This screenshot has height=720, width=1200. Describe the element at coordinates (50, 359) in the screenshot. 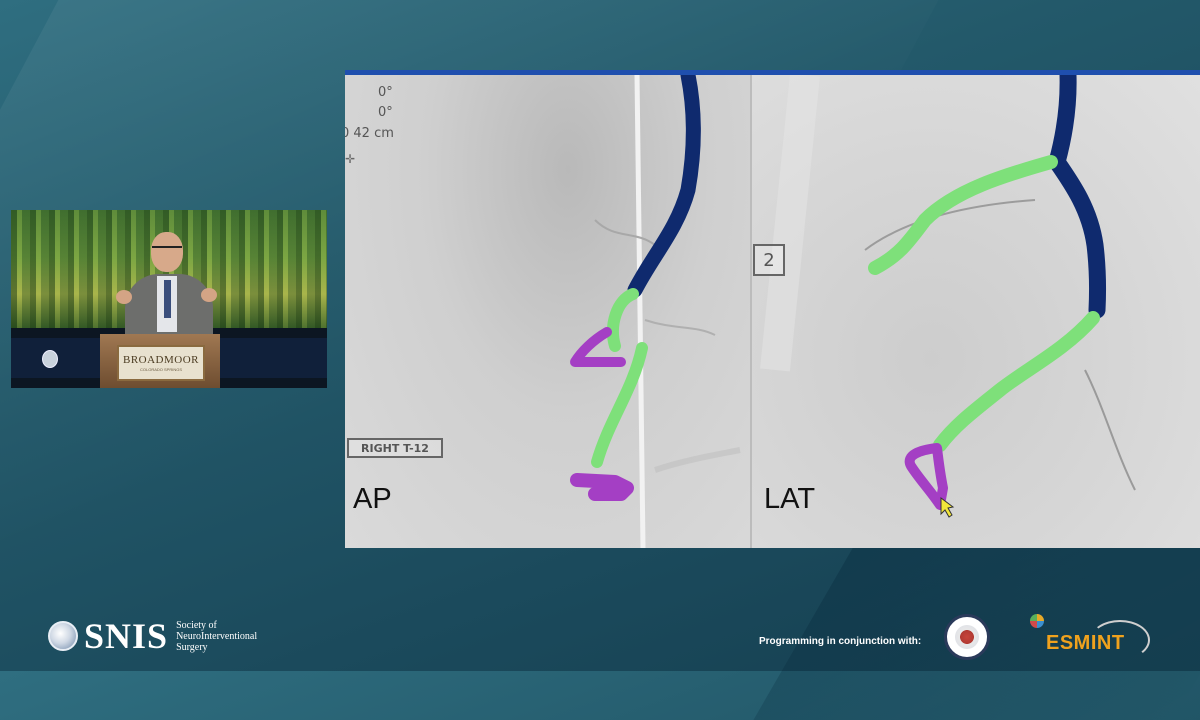

I see `stage-logo-icon` at that location.